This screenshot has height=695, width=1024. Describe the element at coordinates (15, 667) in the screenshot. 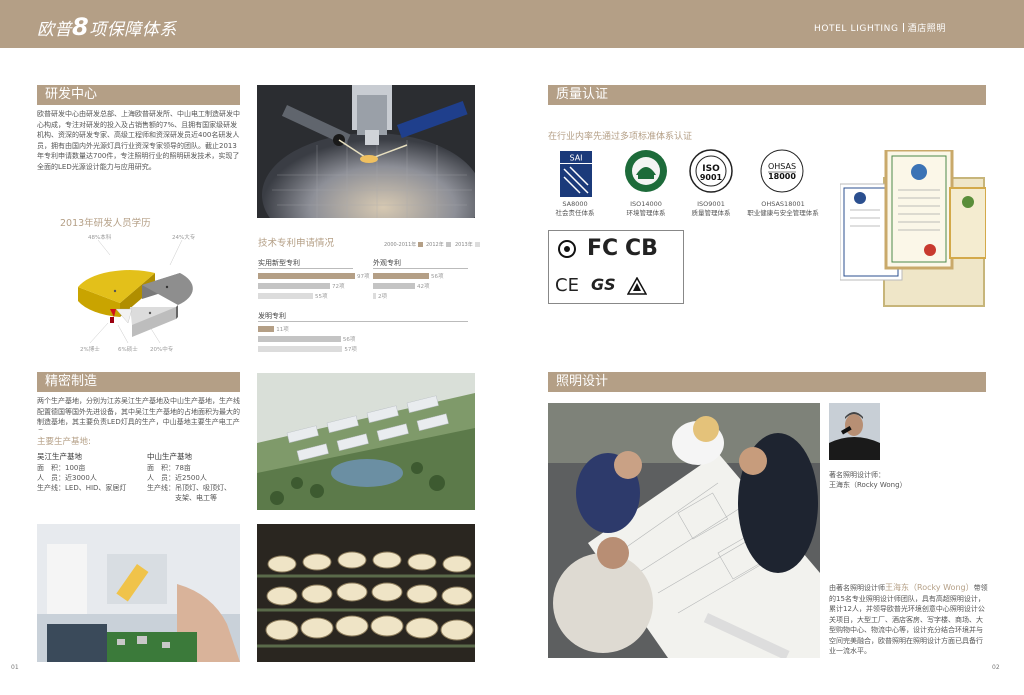

I see `page-number-left: 01` at that location.